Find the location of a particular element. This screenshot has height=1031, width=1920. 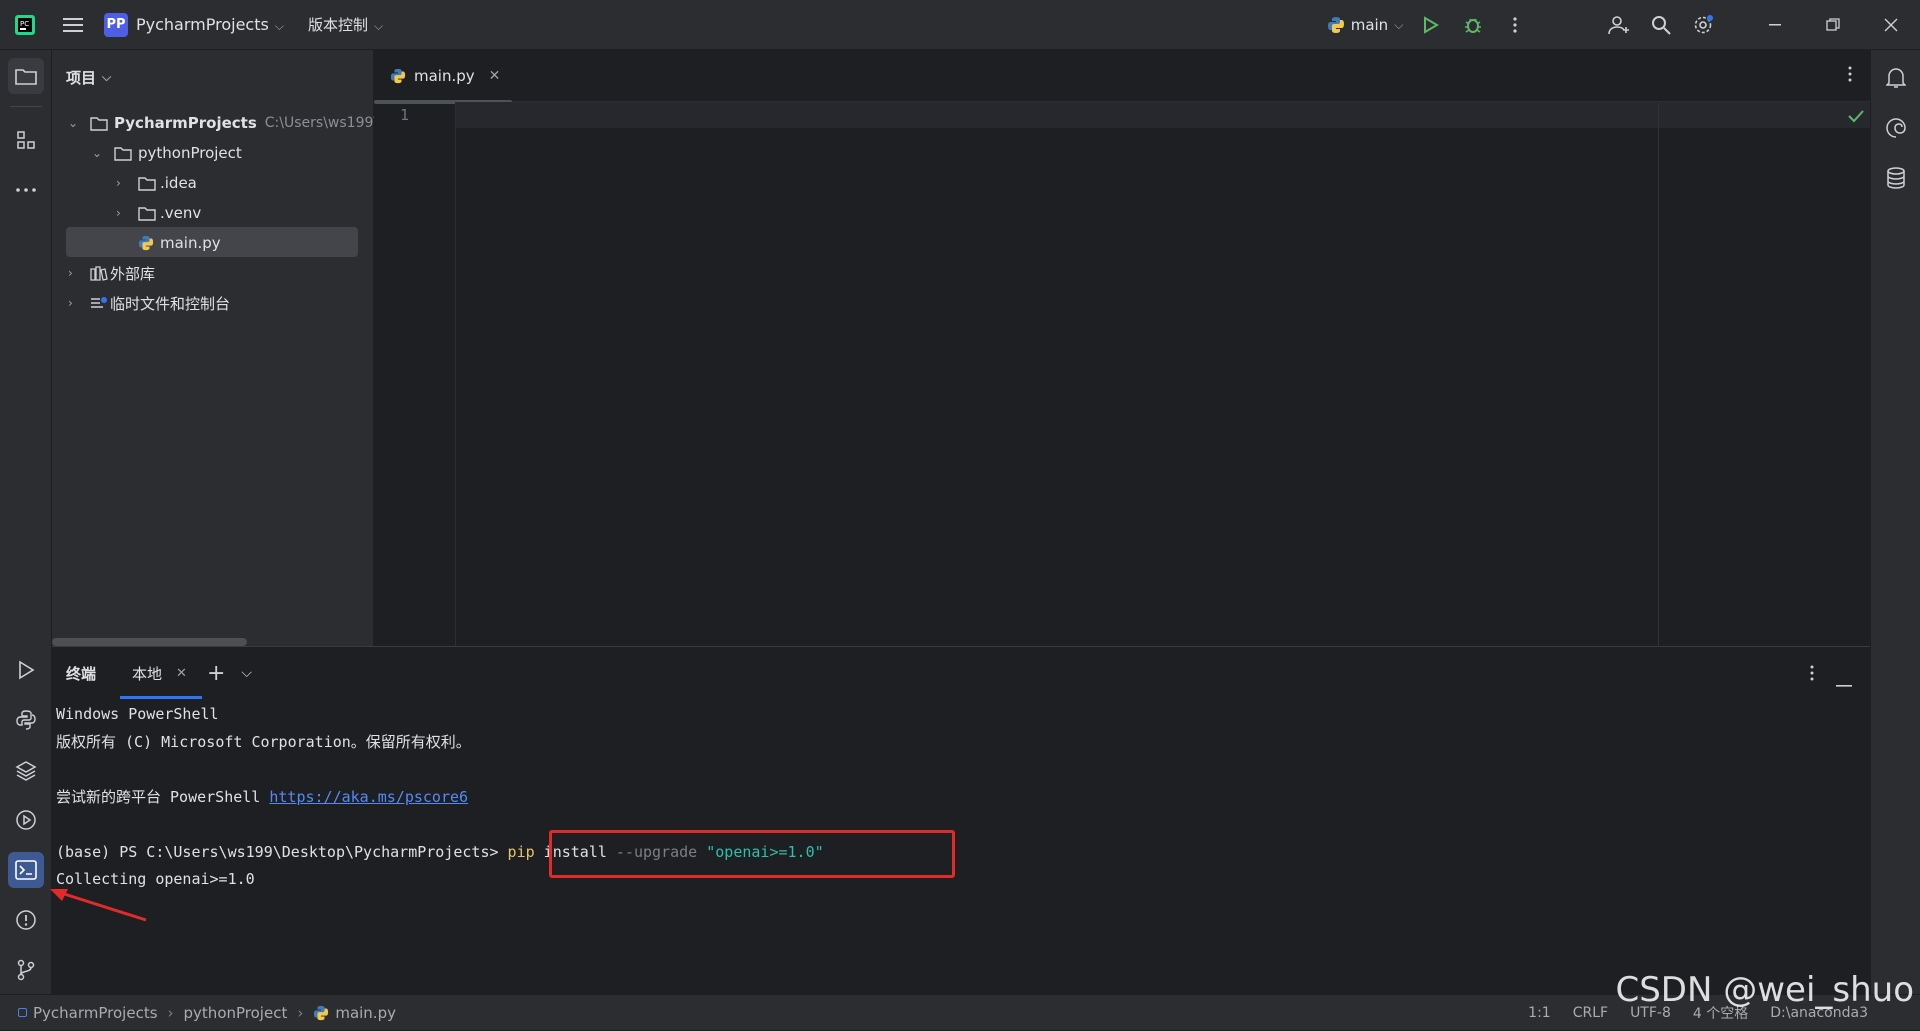

library-icon is located at coordinates (99, 273).